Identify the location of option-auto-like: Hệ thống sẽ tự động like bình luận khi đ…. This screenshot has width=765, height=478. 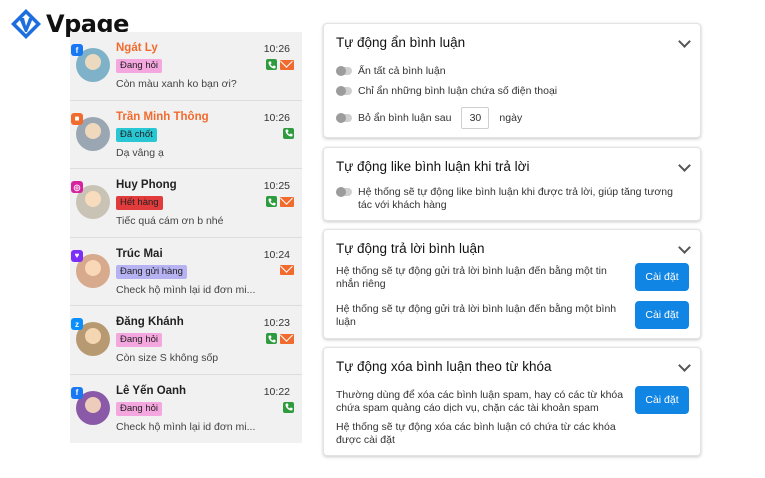
(511, 199).